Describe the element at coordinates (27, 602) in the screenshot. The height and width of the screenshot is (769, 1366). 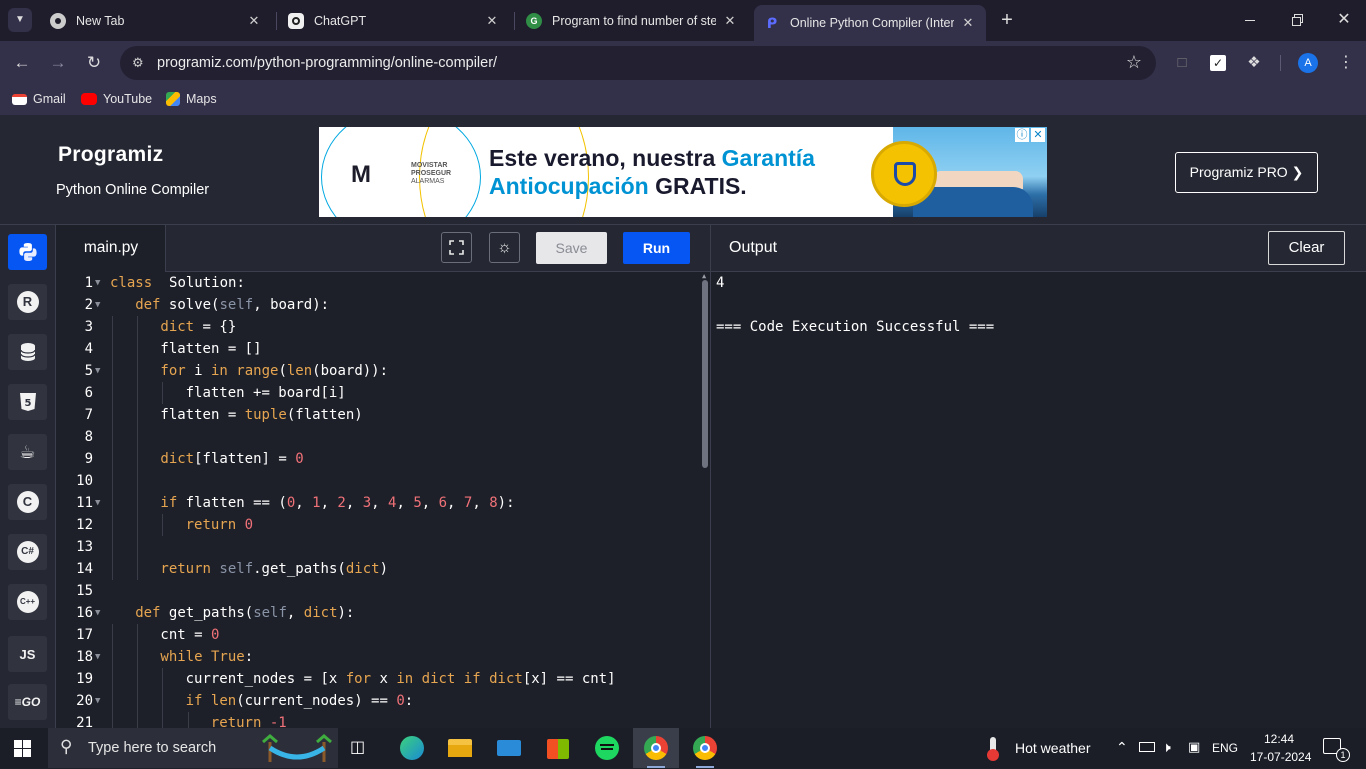
I see `lang-cpp-icon: C++` at that location.